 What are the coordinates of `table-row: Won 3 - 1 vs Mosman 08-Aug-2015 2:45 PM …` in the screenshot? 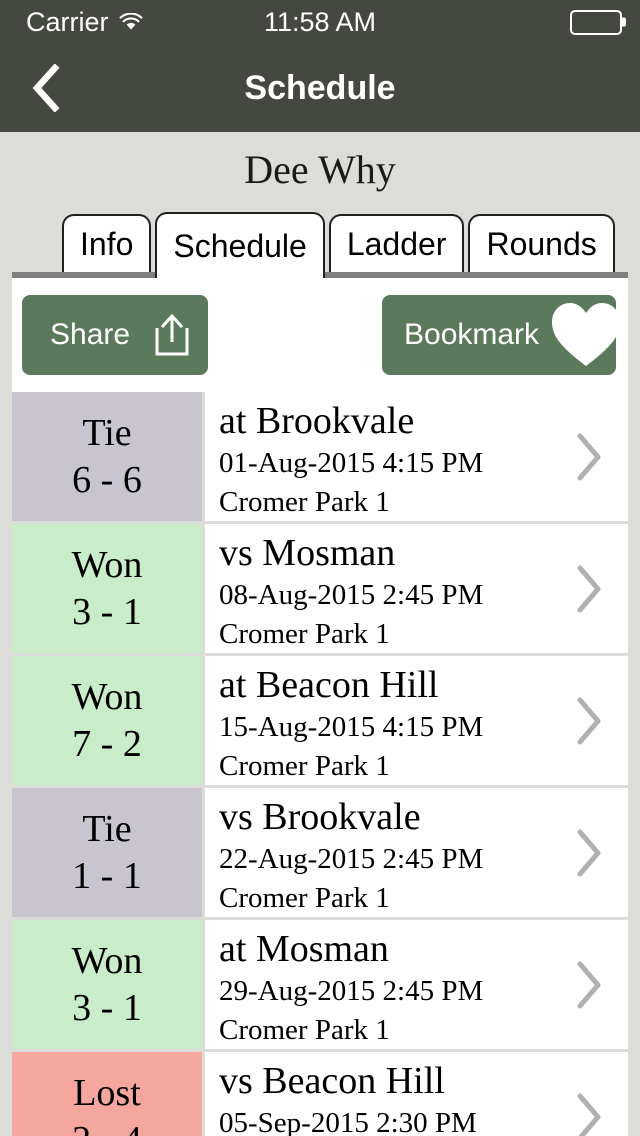 It's located at (320, 590).